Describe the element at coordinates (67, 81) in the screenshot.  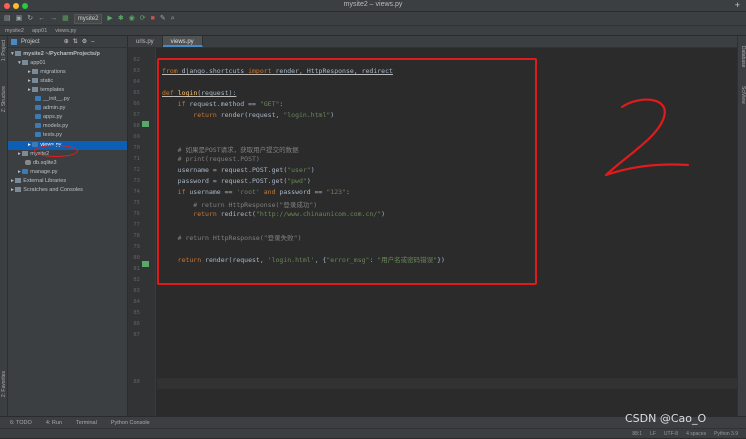
I see `tree-item-static: ▸ static` at that location.